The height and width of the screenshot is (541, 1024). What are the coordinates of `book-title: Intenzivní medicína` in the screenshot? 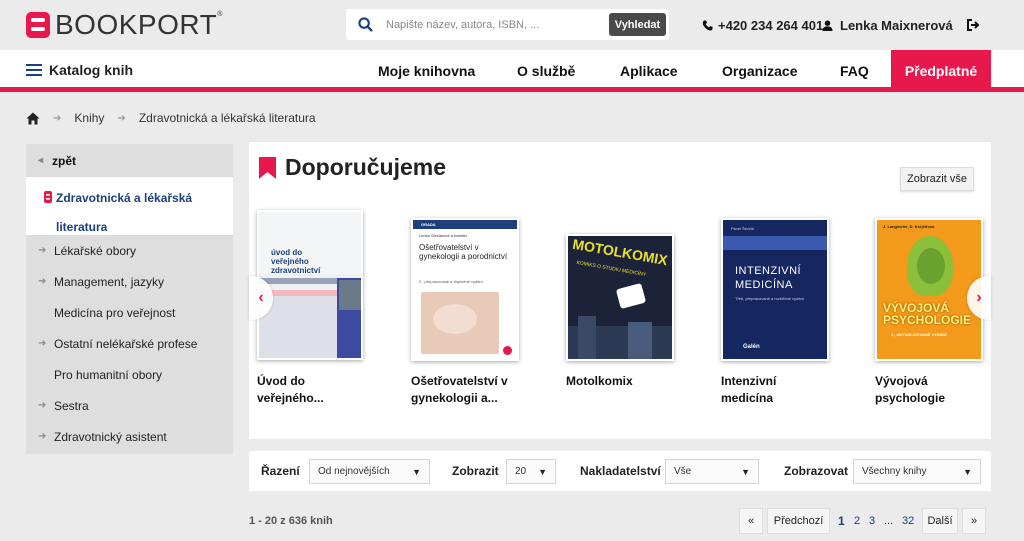 It's located at (776, 390).